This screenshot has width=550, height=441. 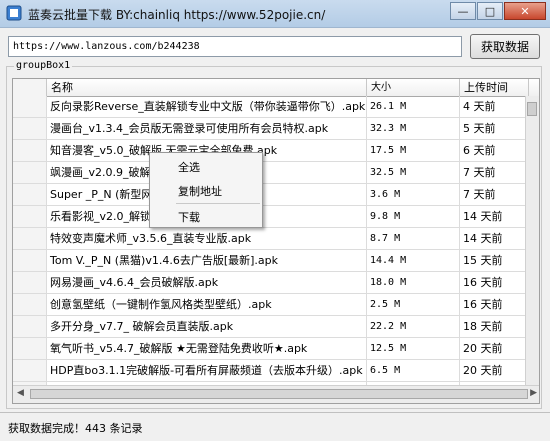 I want to click on horizontal-scroll-thumb, so click(x=279, y=394).